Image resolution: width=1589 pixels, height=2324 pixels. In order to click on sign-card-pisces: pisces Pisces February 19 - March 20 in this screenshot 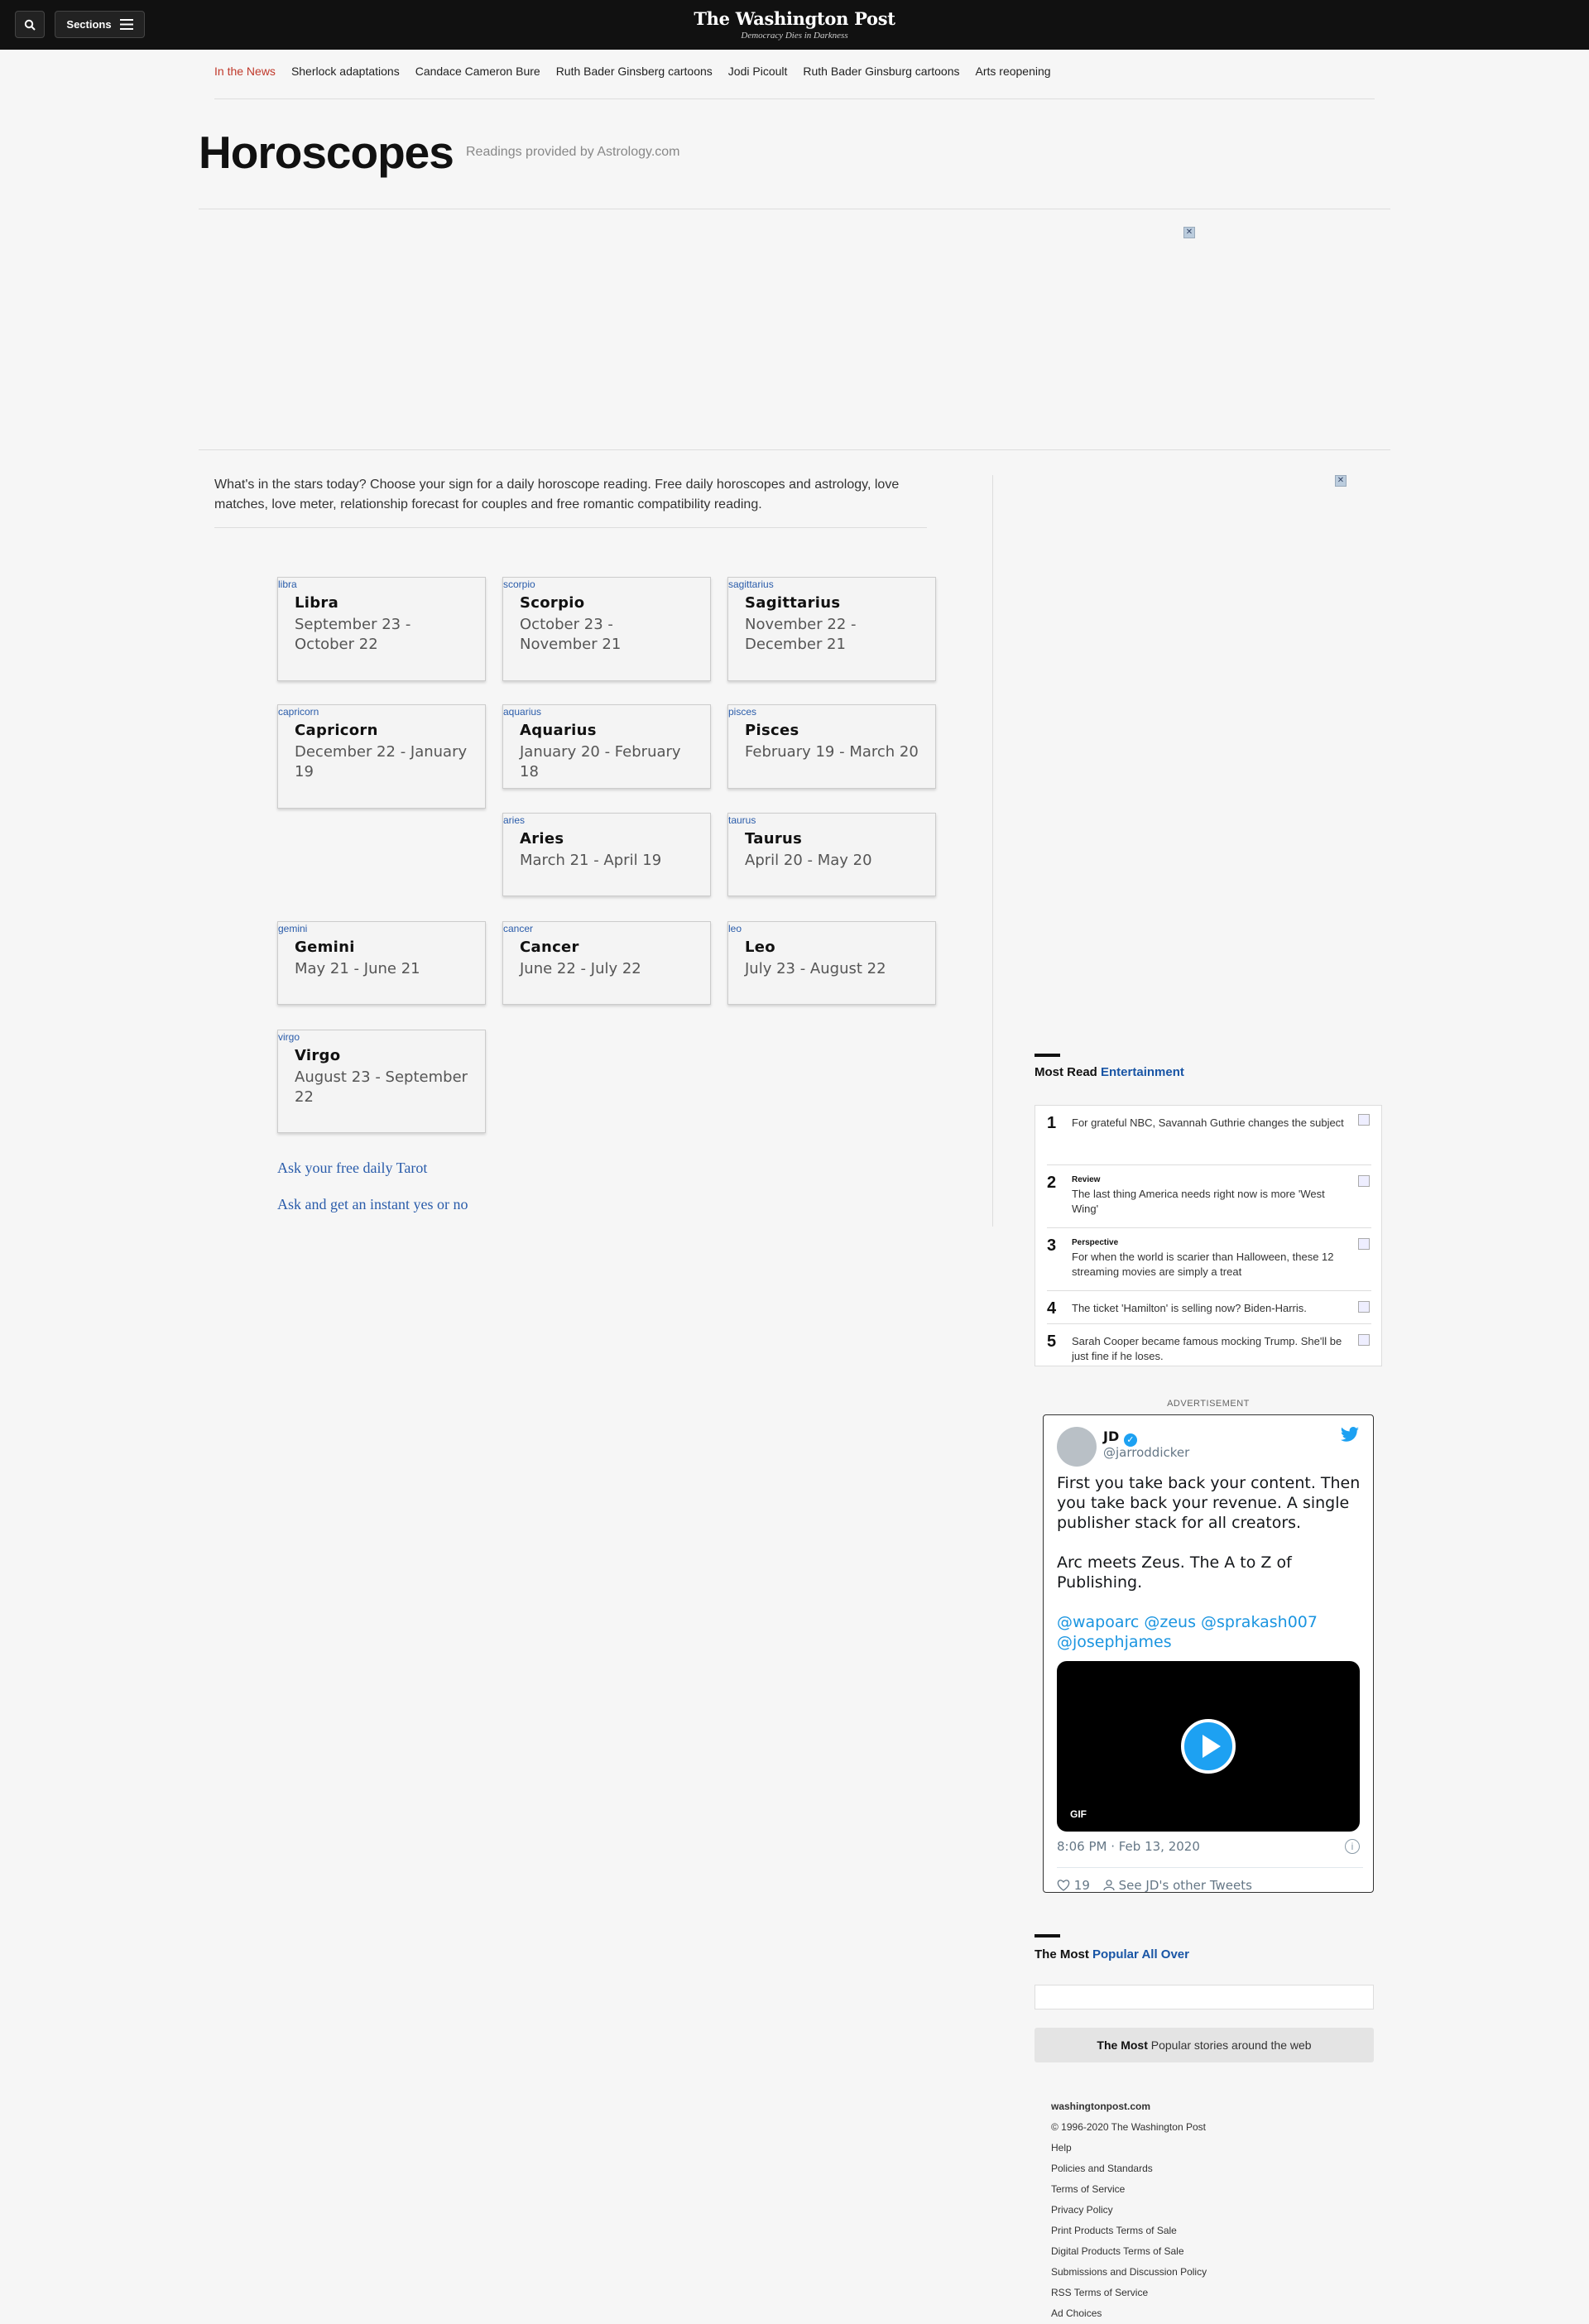, I will do `click(832, 747)`.